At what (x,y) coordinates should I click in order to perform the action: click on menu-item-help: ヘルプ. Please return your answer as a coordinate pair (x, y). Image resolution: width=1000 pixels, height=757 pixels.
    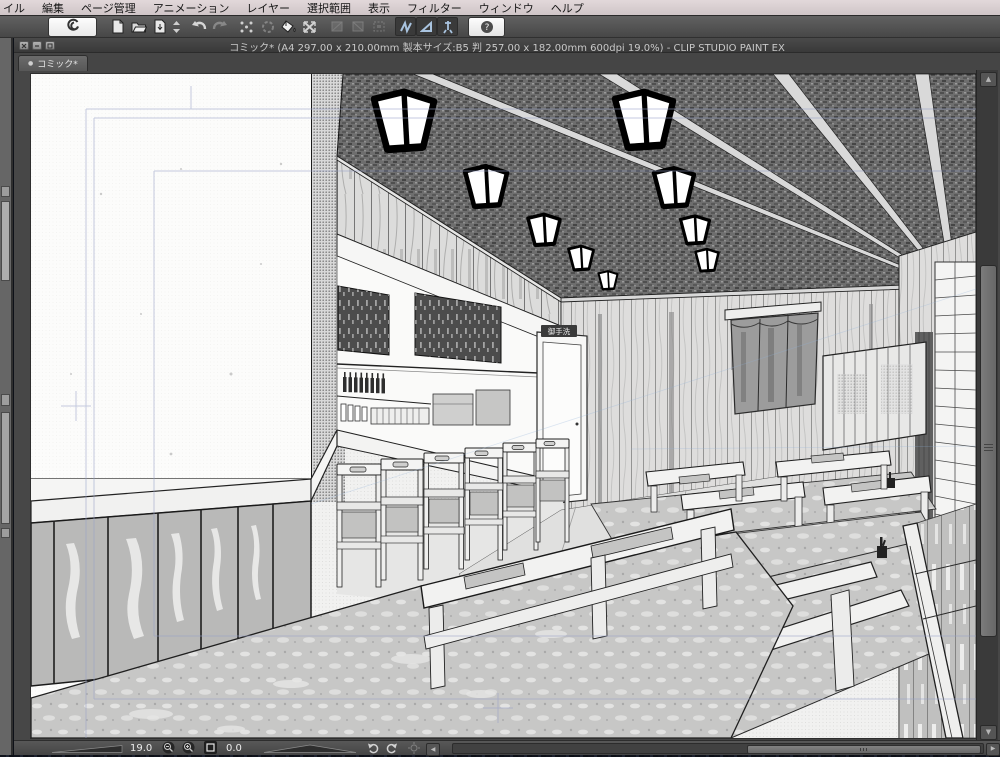
    Looking at the image, I should click on (567, 8).